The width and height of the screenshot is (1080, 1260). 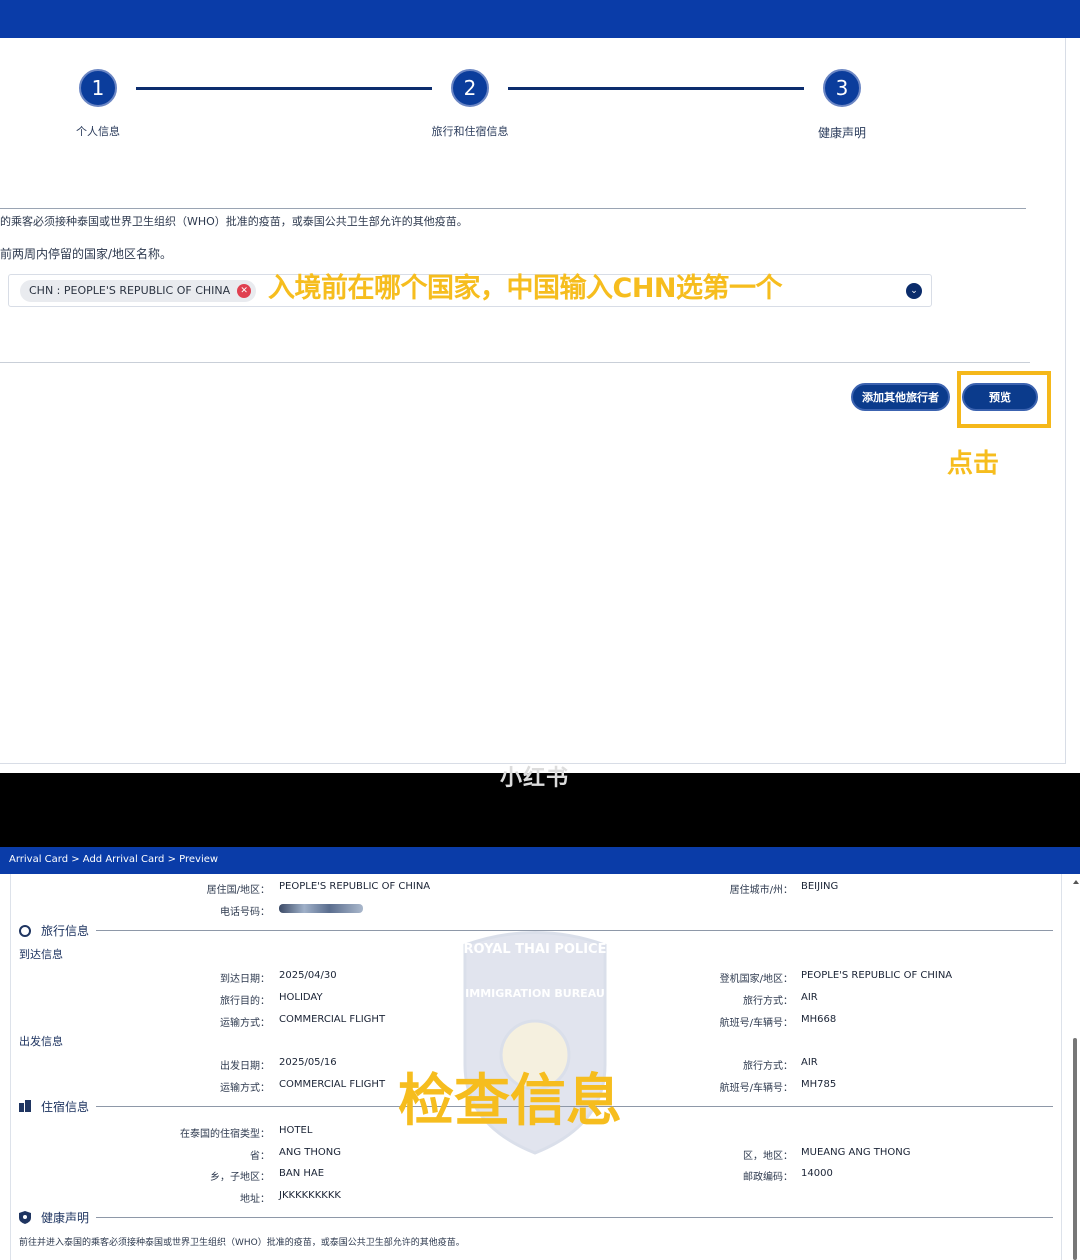 What do you see at coordinates (535, 778) in the screenshot?
I see `watermark-text: 小红书` at bounding box center [535, 778].